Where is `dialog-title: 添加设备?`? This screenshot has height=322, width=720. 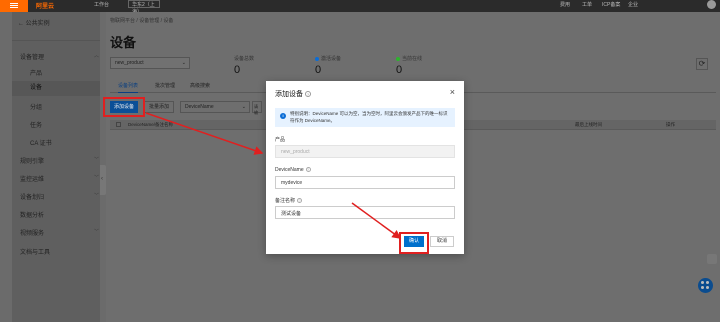 dialog-title: 添加设备? is located at coordinates (293, 94).